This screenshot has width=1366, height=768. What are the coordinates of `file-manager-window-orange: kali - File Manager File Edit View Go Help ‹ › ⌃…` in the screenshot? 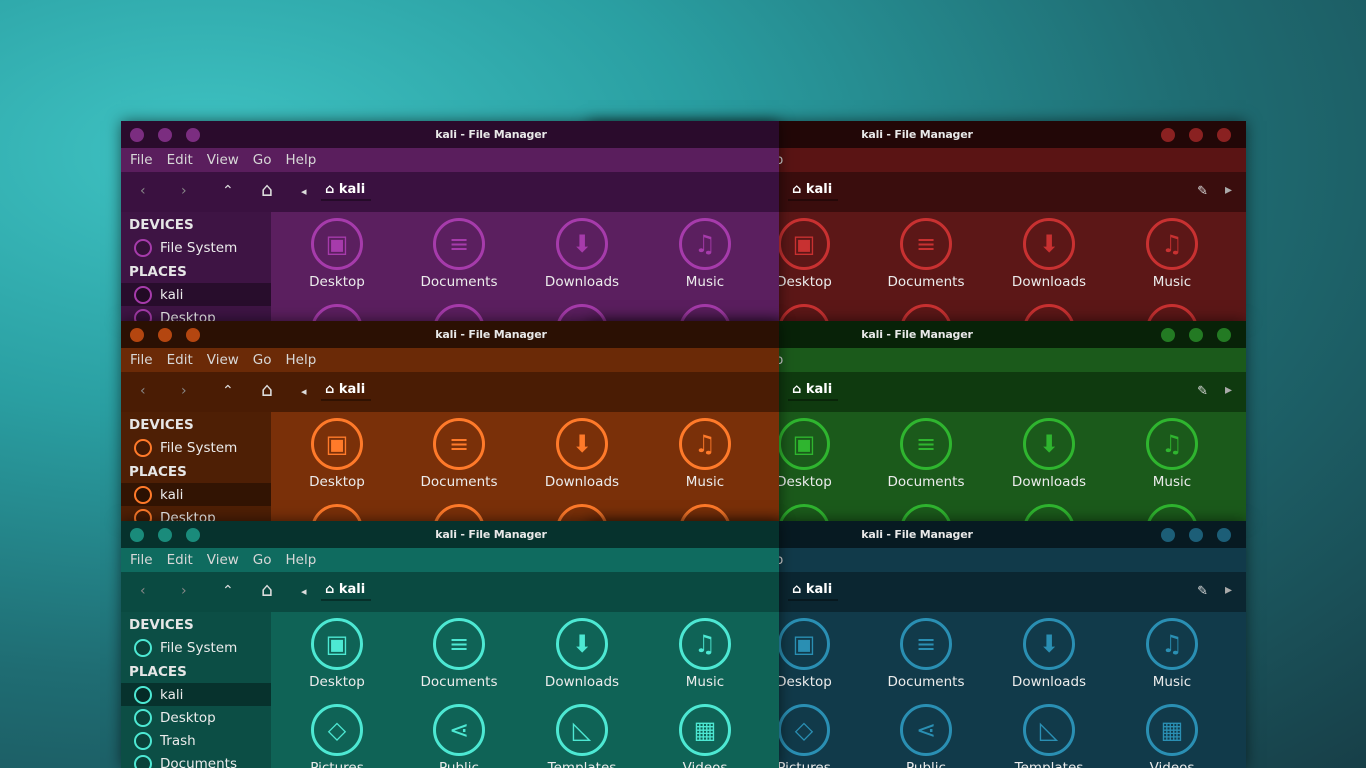 It's located at (450, 421).